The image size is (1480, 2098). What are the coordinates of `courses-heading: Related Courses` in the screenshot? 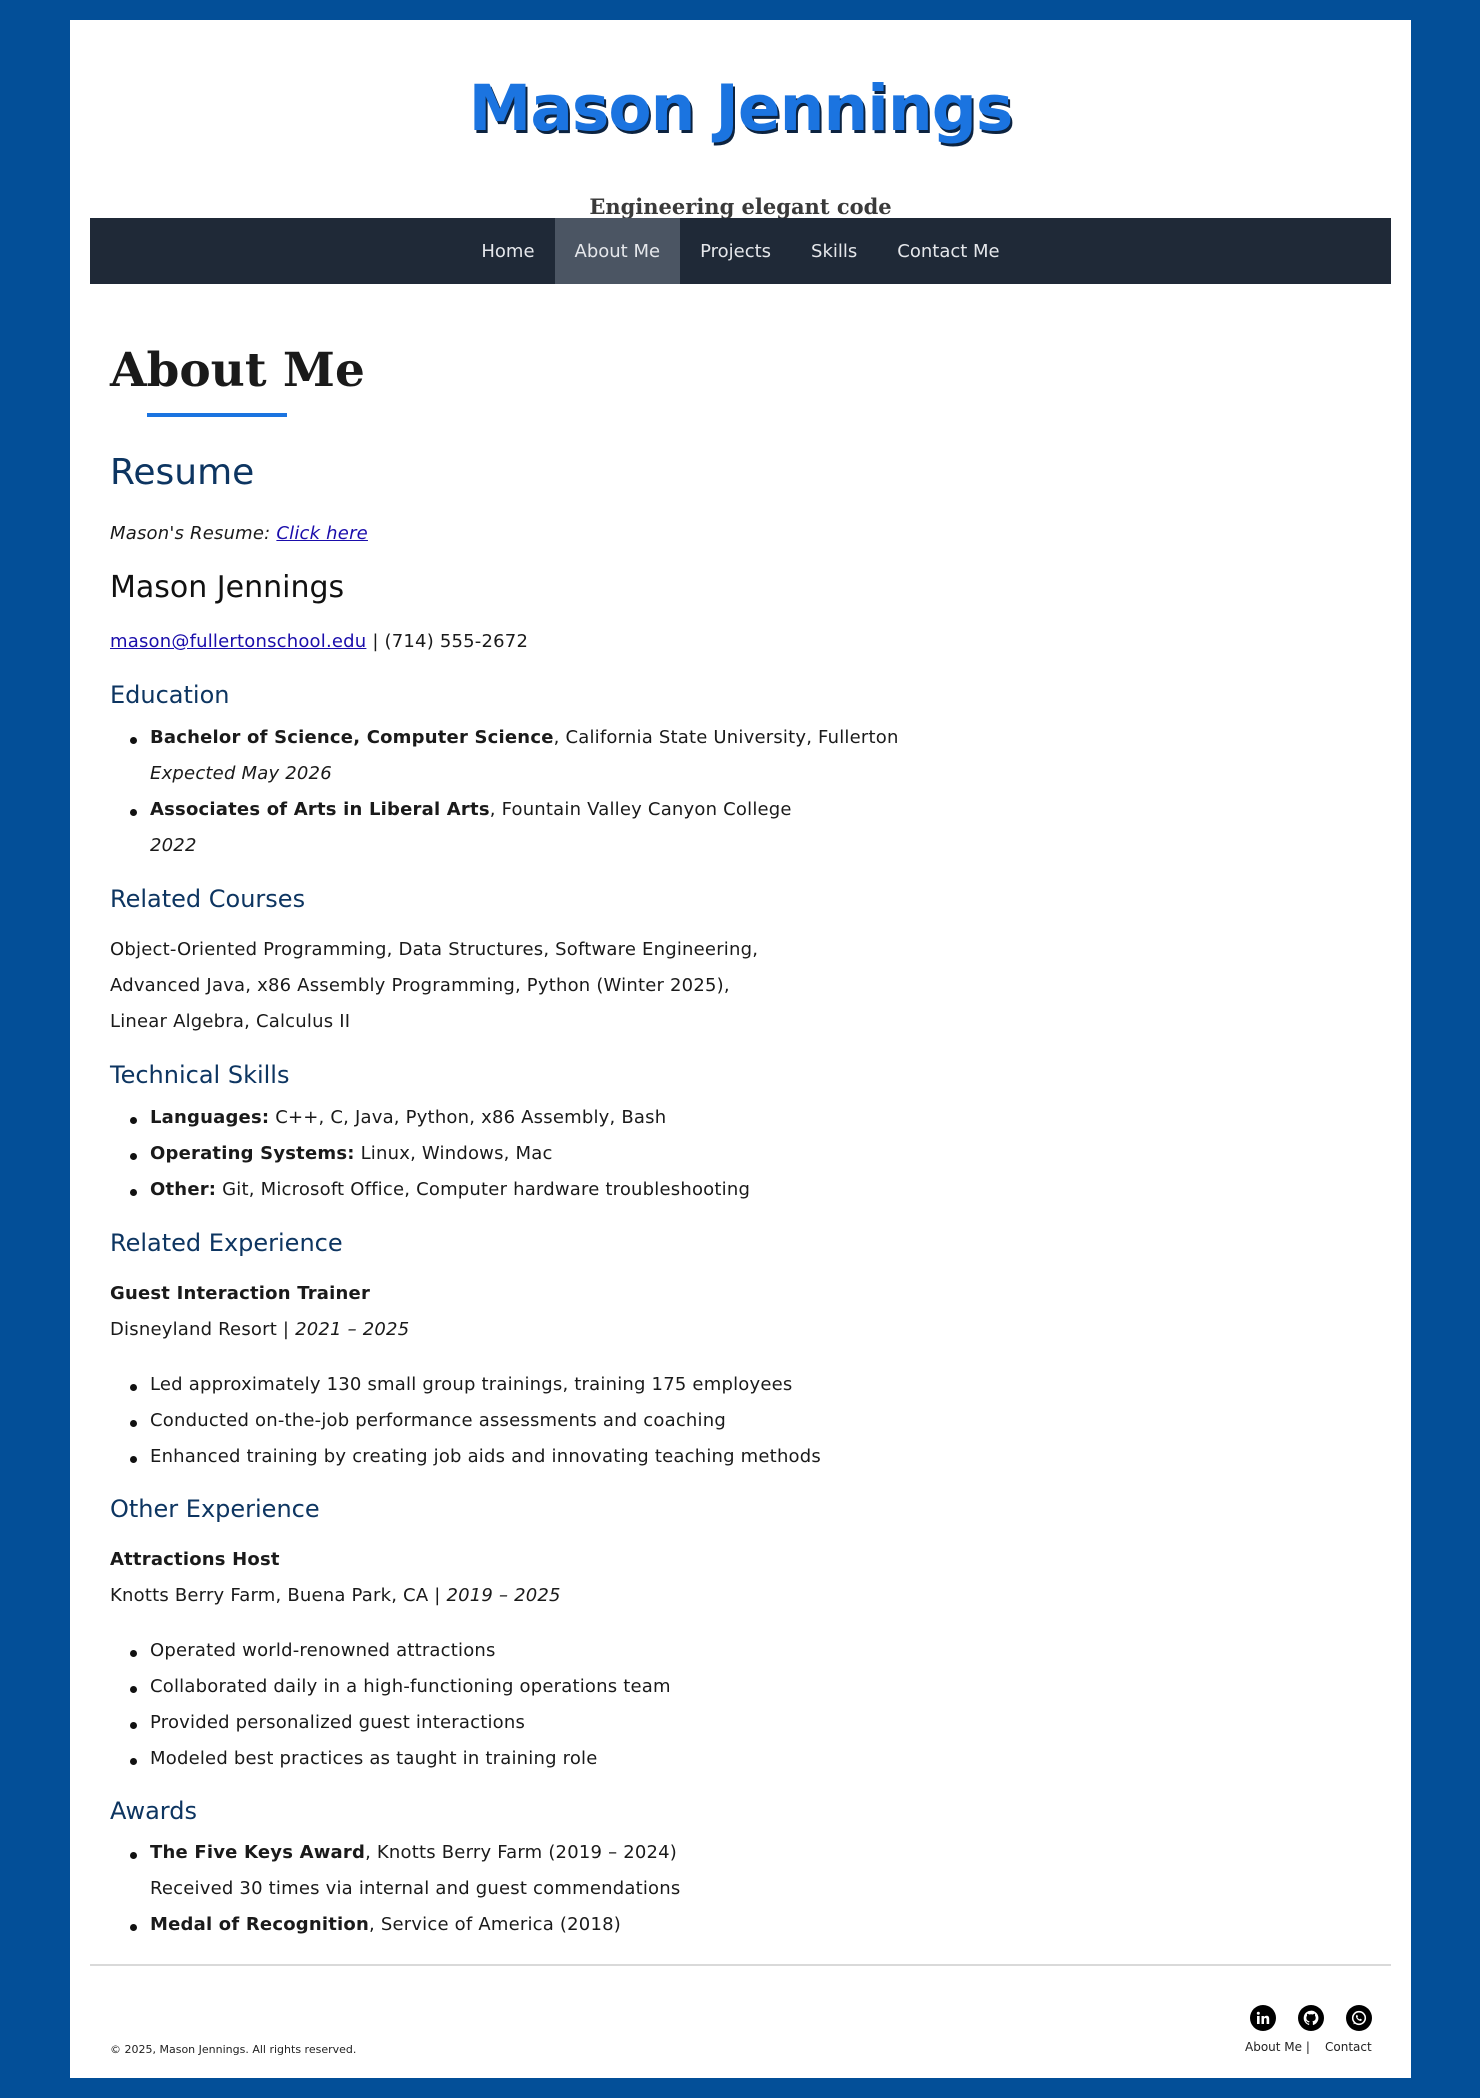 It's located at (208, 899).